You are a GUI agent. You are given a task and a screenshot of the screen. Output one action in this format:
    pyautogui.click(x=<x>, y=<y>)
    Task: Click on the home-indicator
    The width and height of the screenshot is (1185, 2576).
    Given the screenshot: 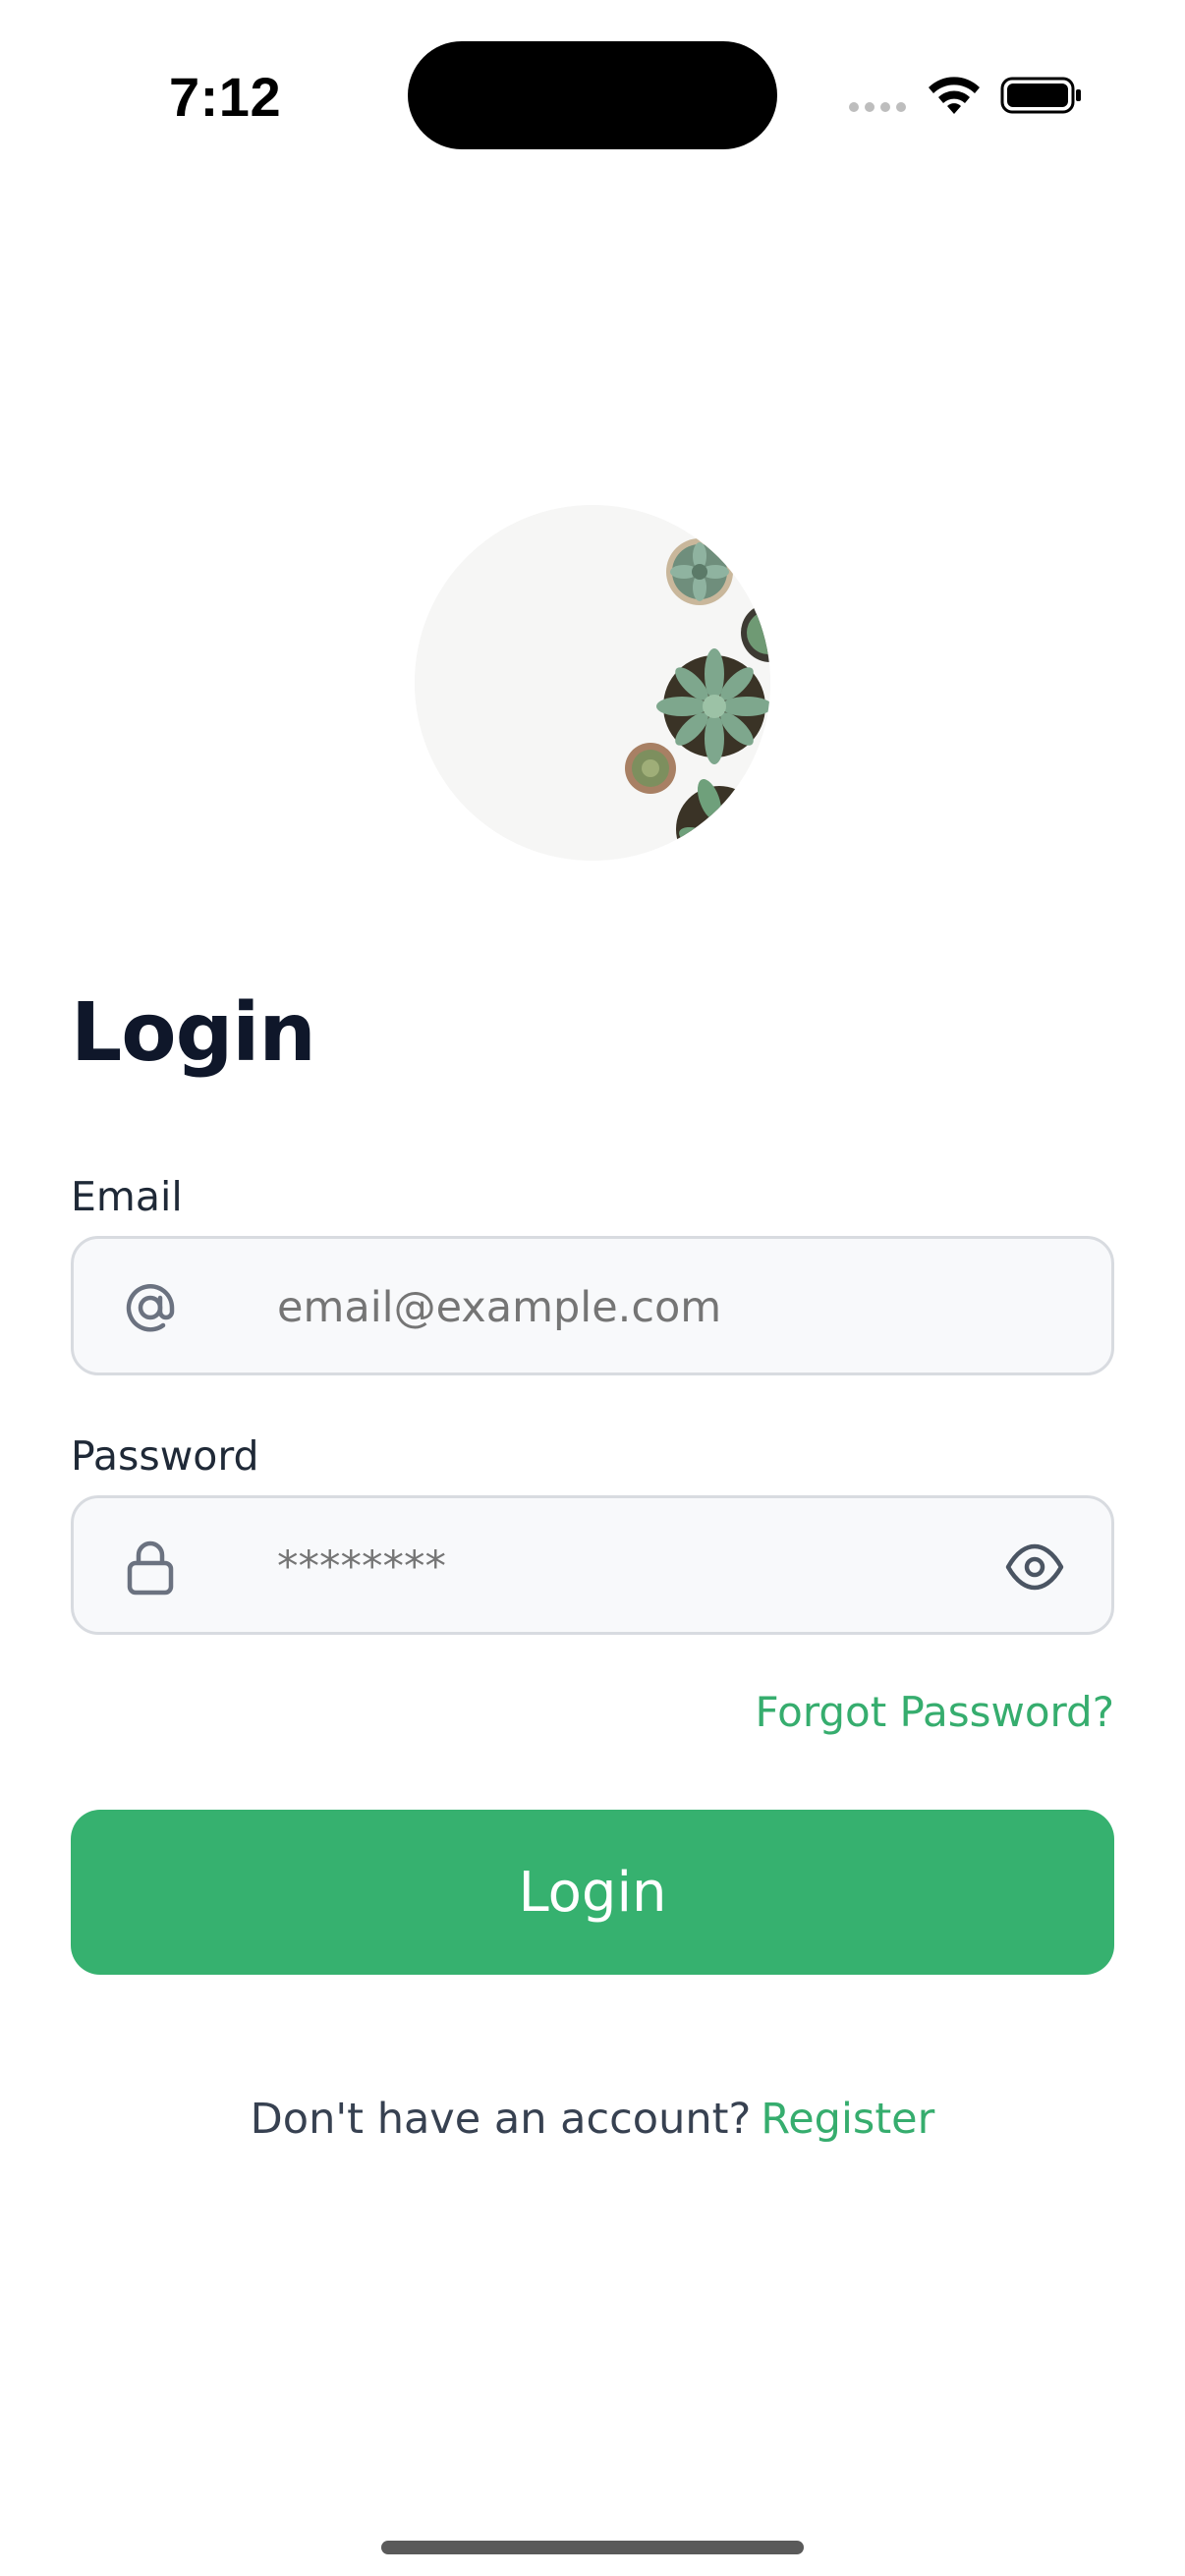 What is the action you would take?
    pyautogui.click(x=592, y=2547)
    